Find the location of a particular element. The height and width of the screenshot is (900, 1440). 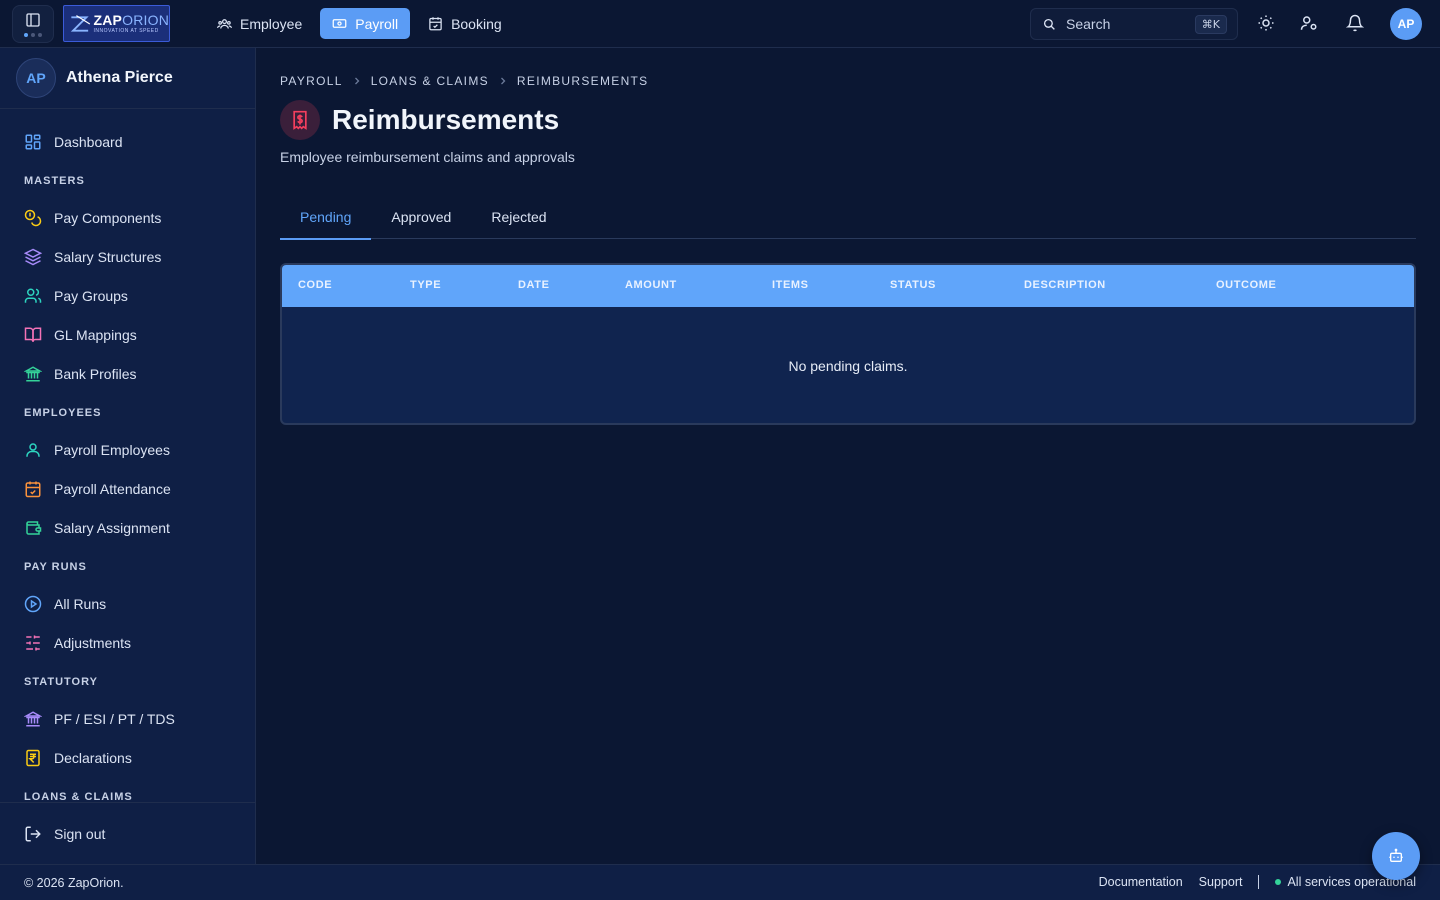

breadcrumb: PAYROLL LOANS & CLAIMS REIMBURSEMENTS is located at coordinates (464, 81).